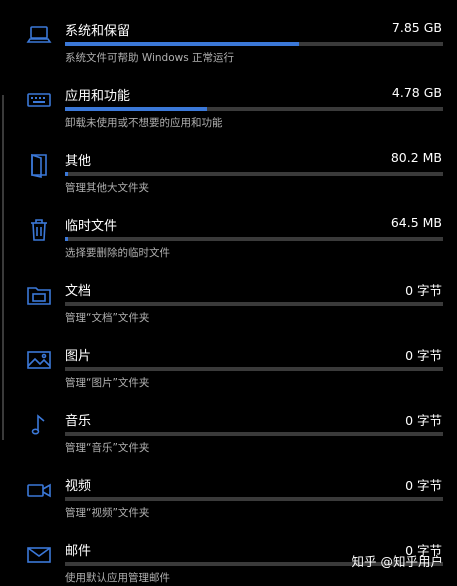 This screenshot has height=586, width=457. I want to click on item-description: 管理其他大文件夹, so click(107, 188).